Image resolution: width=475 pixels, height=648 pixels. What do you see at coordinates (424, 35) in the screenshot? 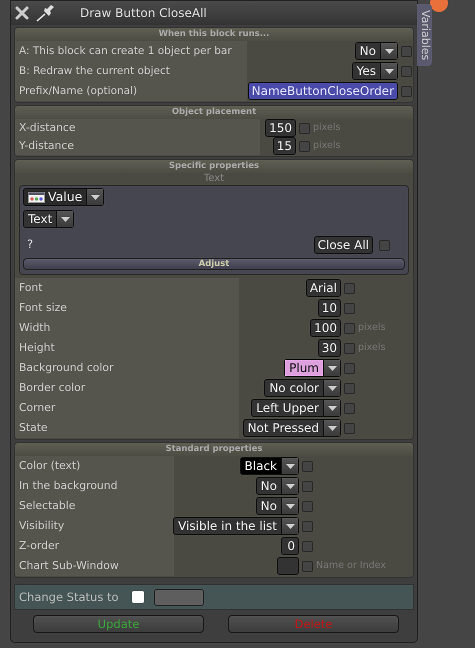
I see `variables-tab: Variables` at bounding box center [424, 35].